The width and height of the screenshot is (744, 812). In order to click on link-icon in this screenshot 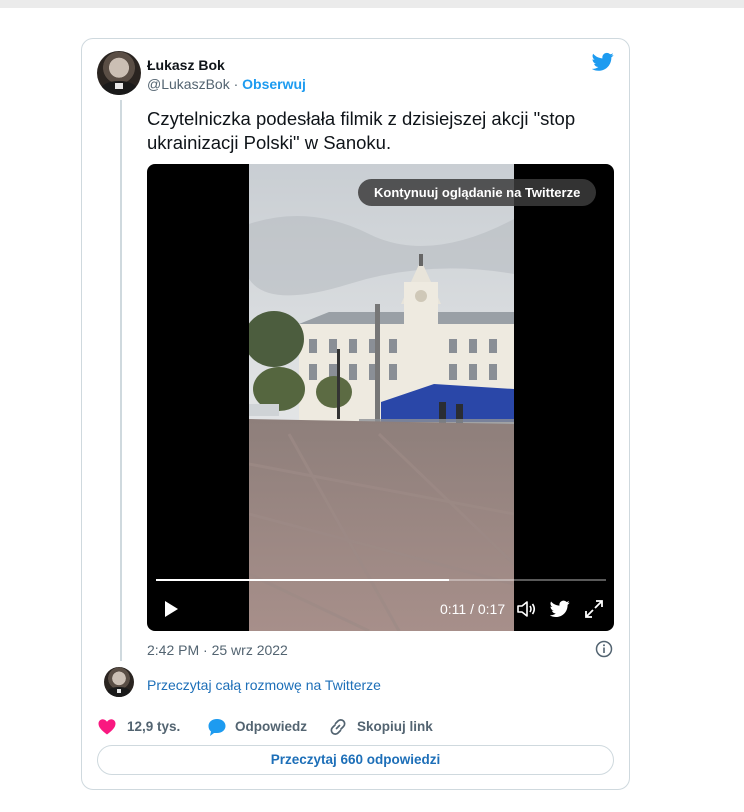, I will do `click(338, 727)`.